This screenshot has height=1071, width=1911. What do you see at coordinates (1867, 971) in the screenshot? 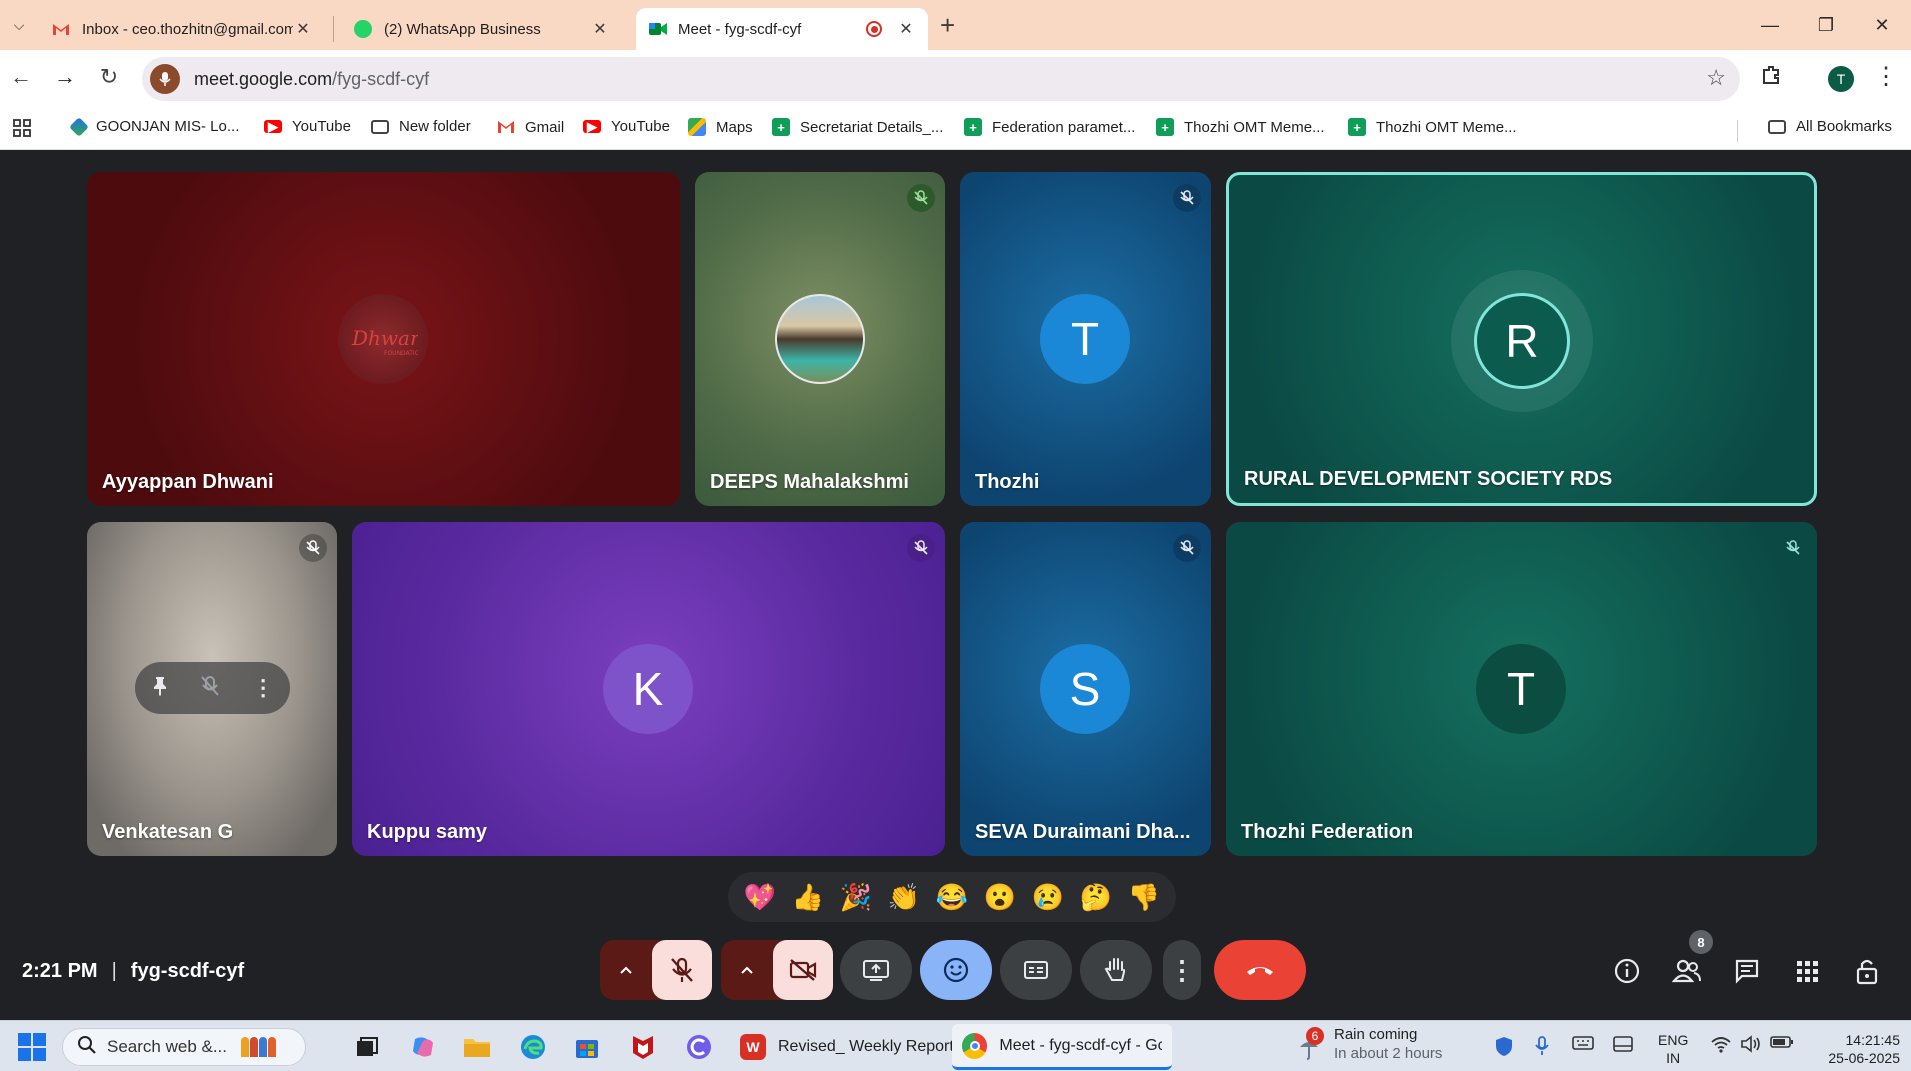
I see `host-controls-icon` at bounding box center [1867, 971].